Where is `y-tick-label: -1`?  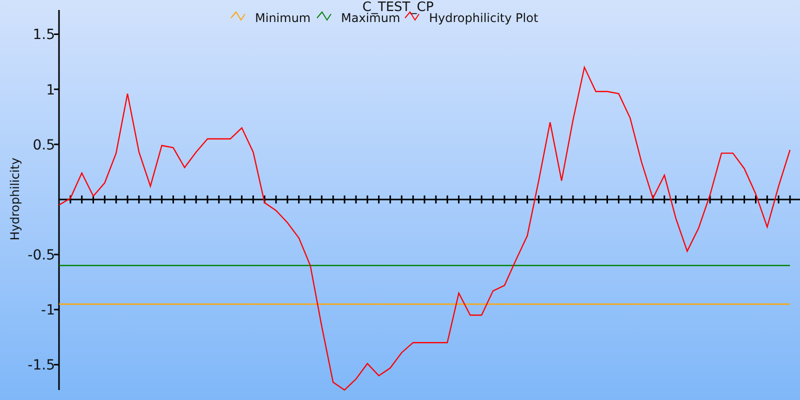 y-tick-label: -1 is located at coordinates (48, 310).